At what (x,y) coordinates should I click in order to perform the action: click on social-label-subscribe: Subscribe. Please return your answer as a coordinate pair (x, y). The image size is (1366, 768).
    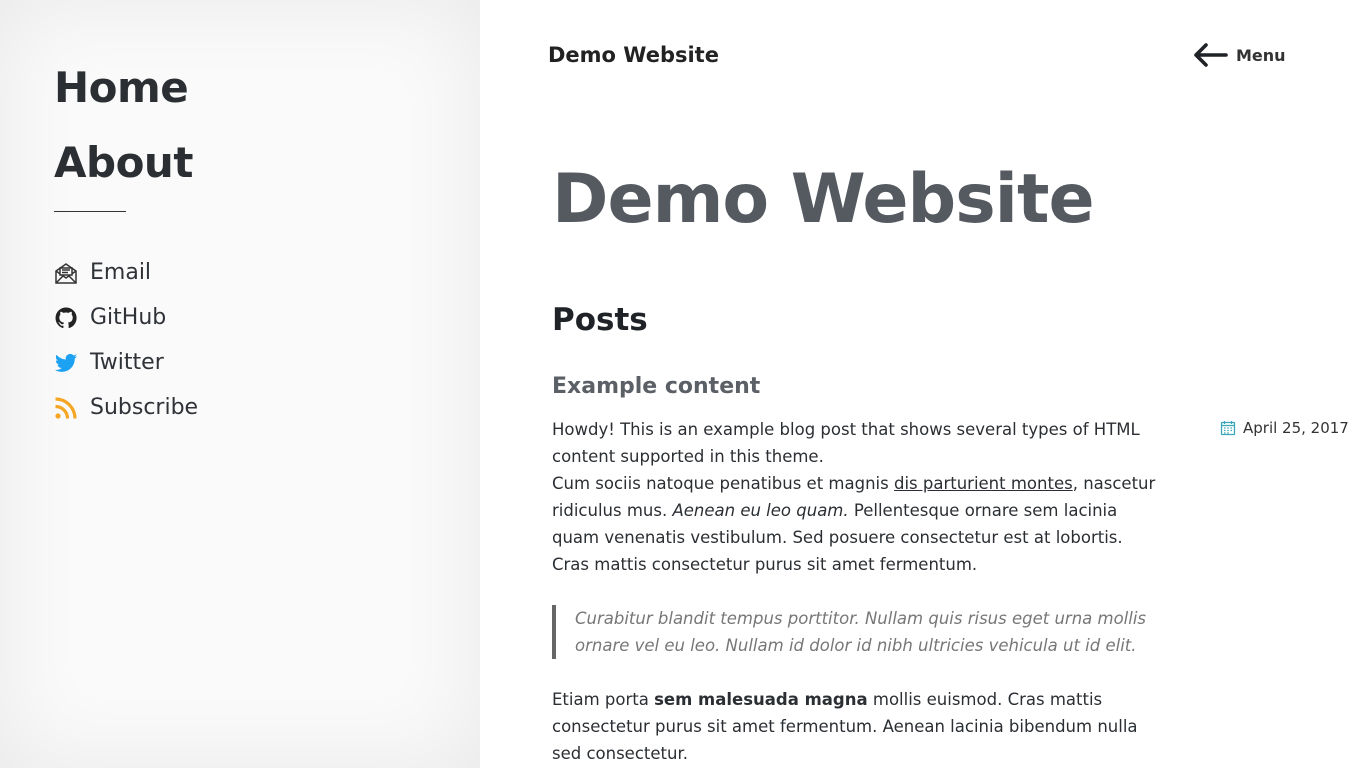
    Looking at the image, I should click on (144, 407).